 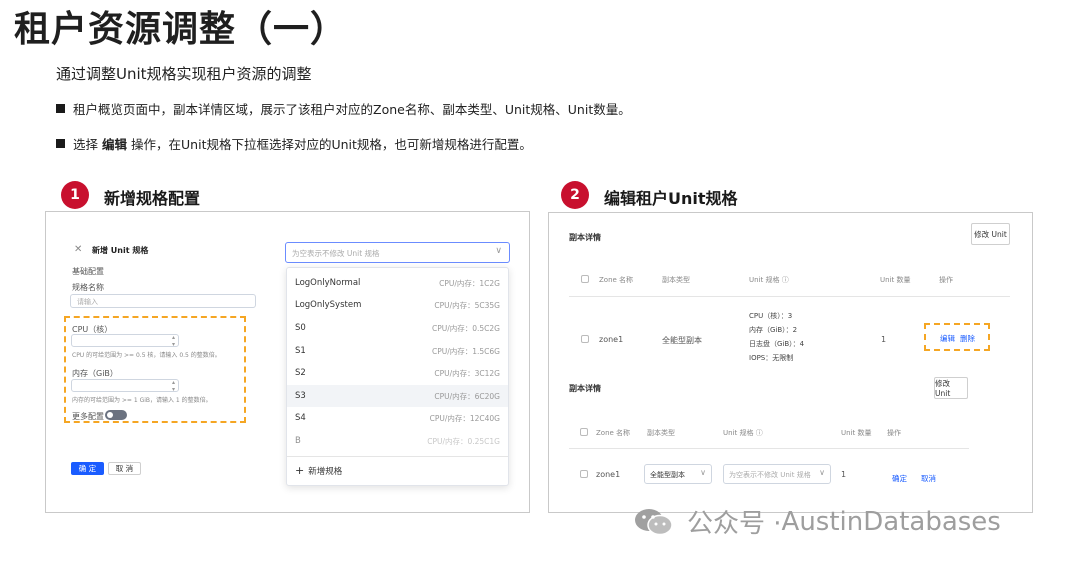 What do you see at coordinates (75, 195) in the screenshot?
I see `step-1-badge: 1` at bounding box center [75, 195].